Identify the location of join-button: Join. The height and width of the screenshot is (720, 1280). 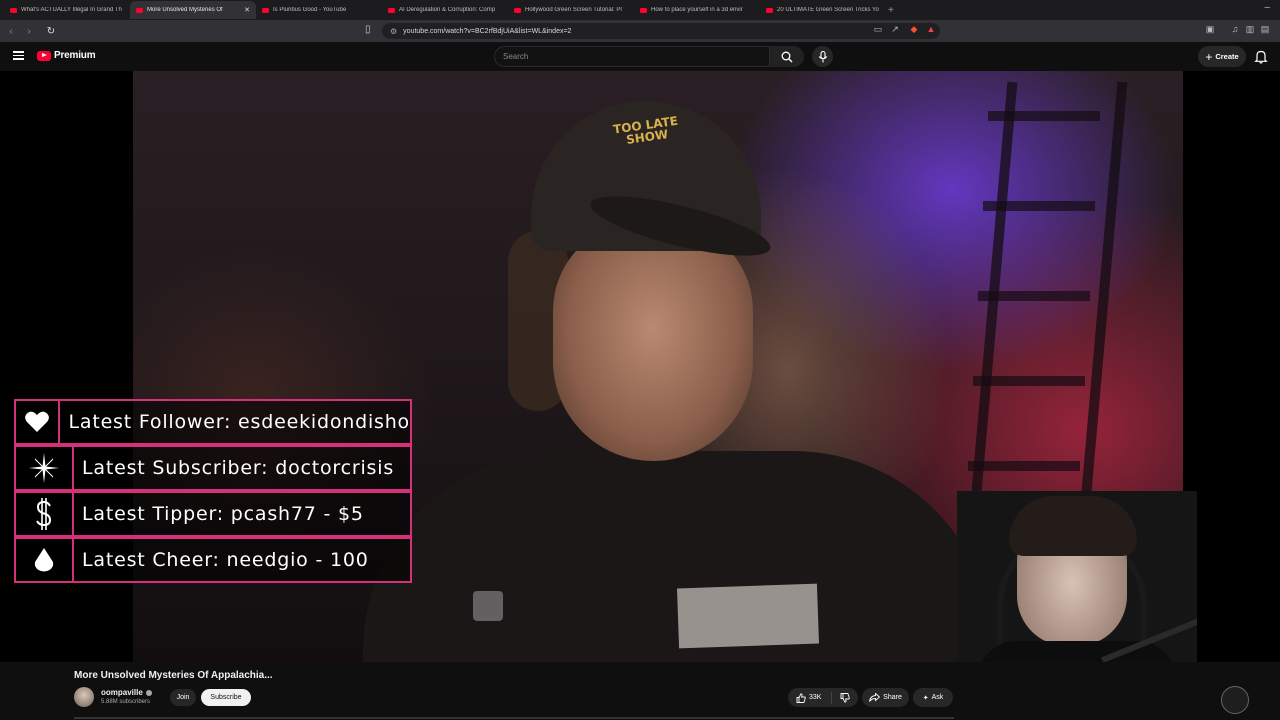
(183, 697).